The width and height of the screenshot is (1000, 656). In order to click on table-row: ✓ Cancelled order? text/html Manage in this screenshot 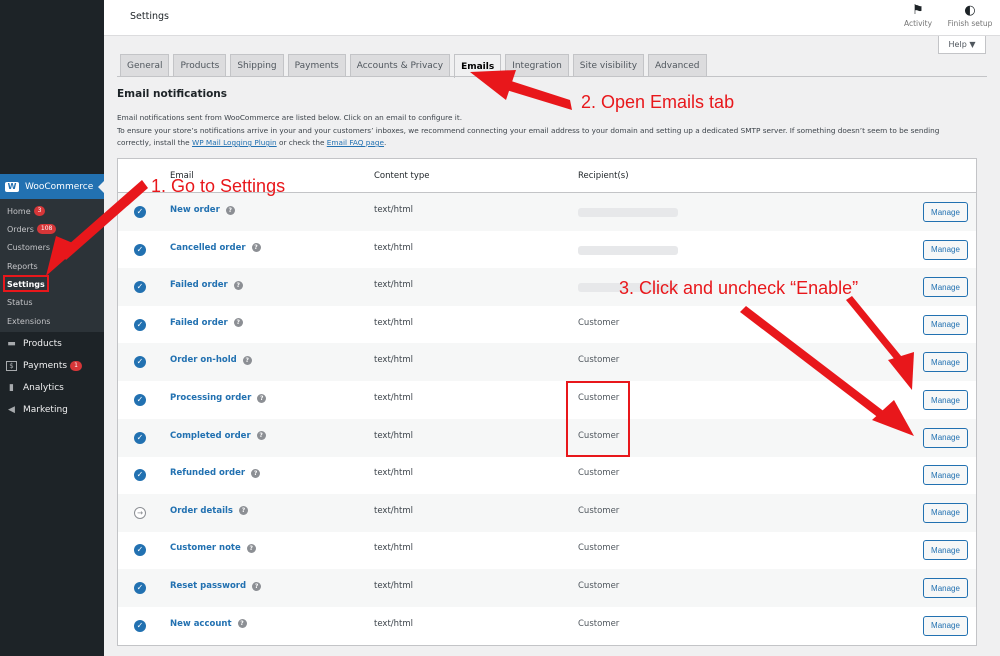, I will do `click(547, 250)`.